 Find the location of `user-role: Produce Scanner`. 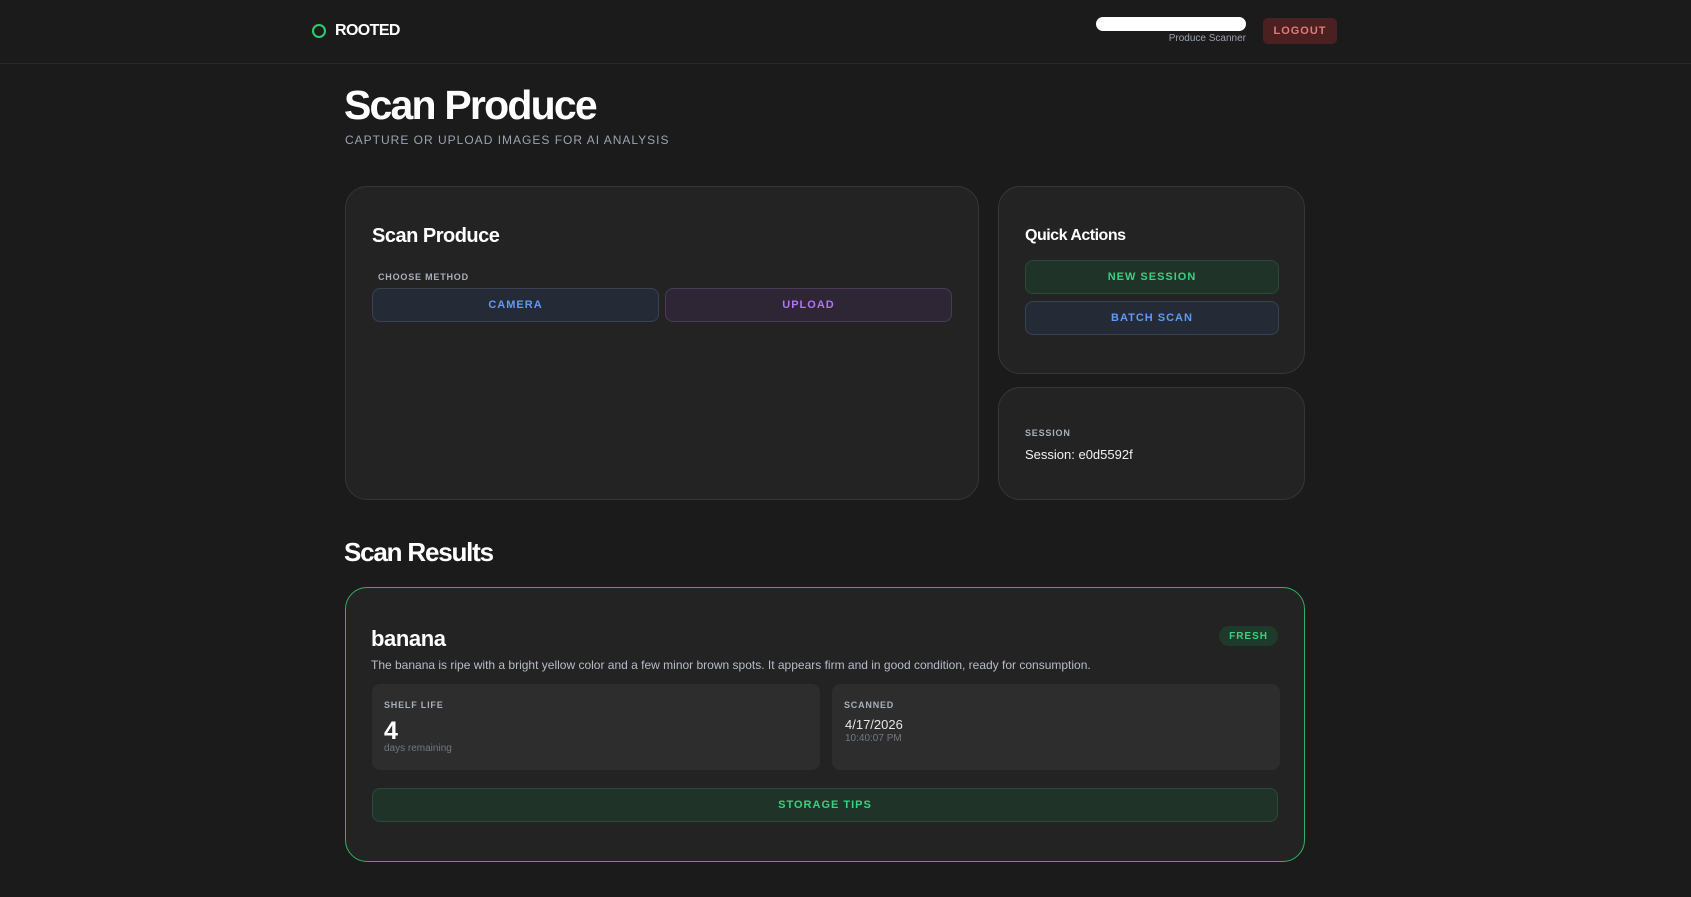

user-role: Produce Scanner is located at coordinates (1207, 38).